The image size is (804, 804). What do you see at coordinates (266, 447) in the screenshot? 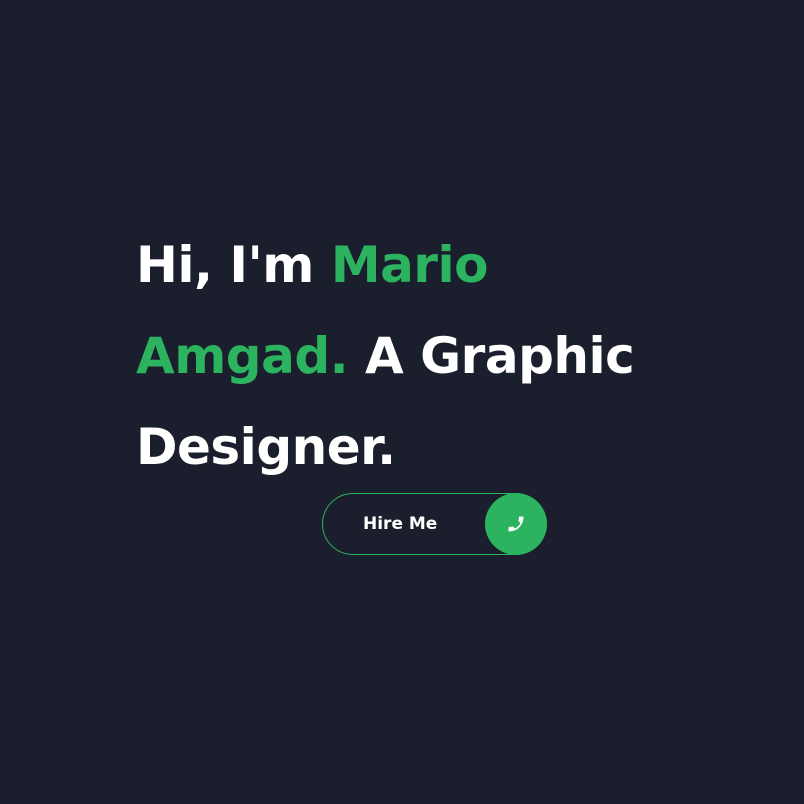
I see `hero-role-part2: Designer.` at bounding box center [266, 447].